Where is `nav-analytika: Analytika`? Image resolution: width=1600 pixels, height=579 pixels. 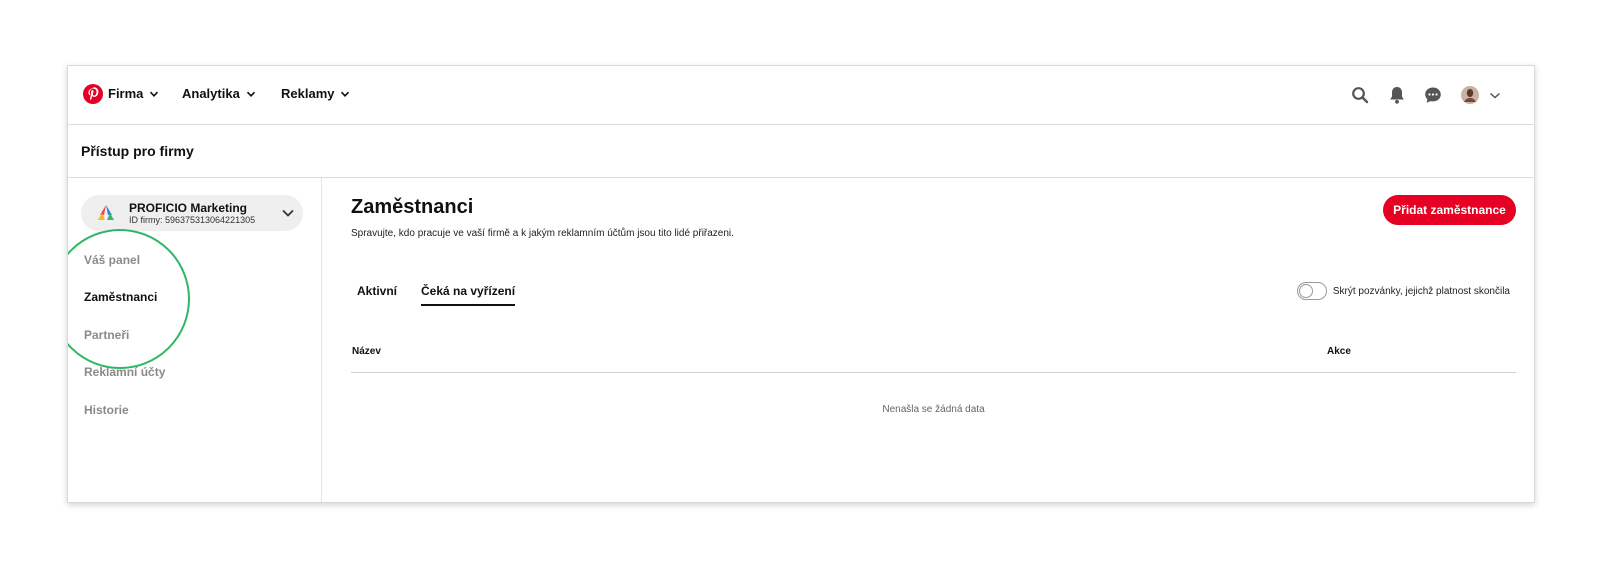
nav-analytika: Analytika is located at coordinates (219, 93).